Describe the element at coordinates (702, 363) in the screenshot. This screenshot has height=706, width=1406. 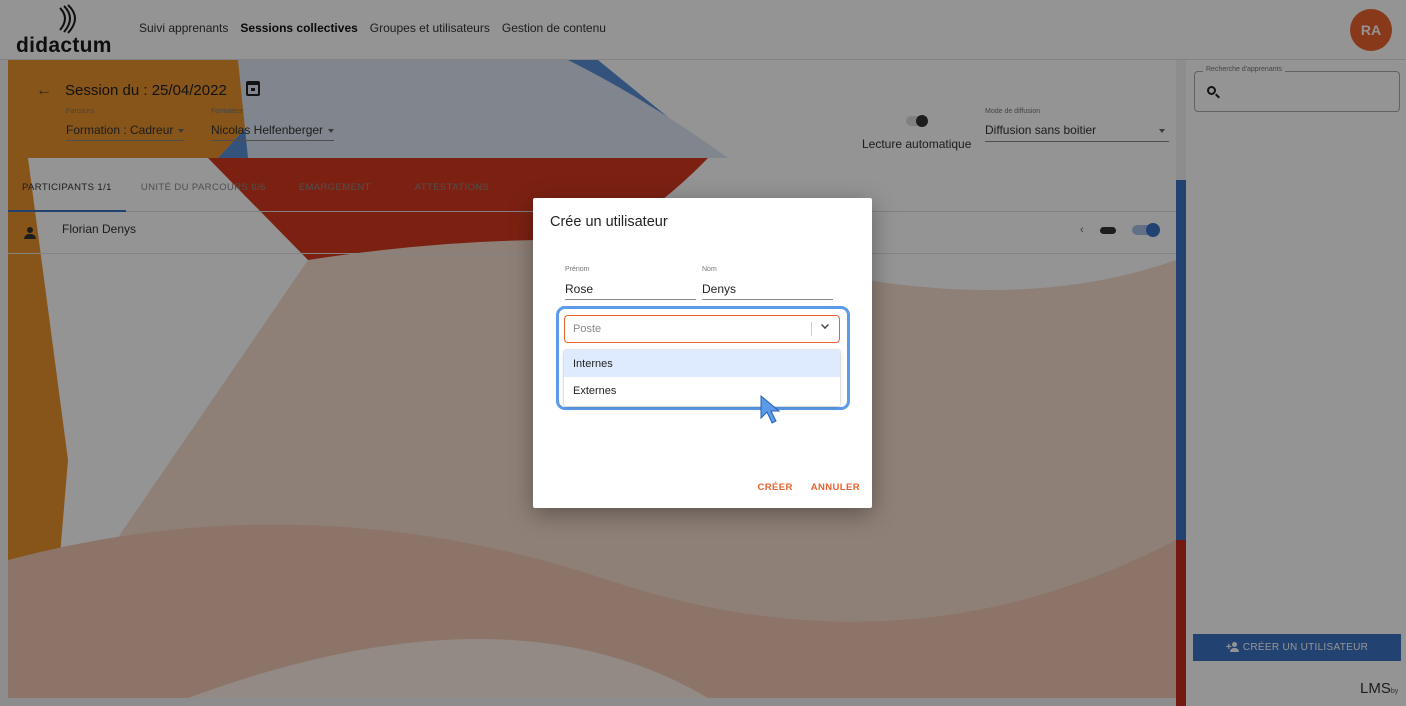
I see `option-internes: Internes` at that location.